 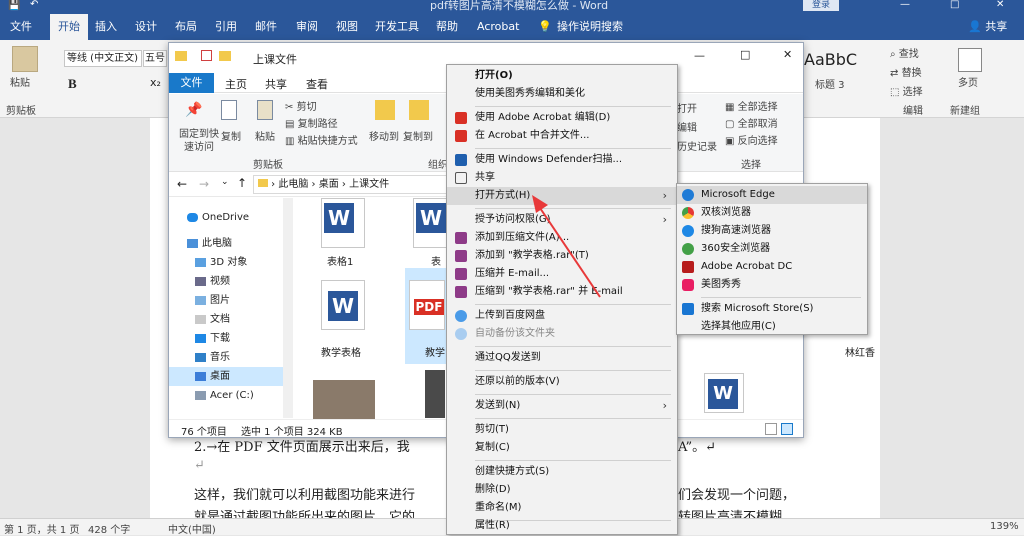 What do you see at coordinates (229, 110) in the screenshot?
I see `copy-icon` at bounding box center [229, 110].